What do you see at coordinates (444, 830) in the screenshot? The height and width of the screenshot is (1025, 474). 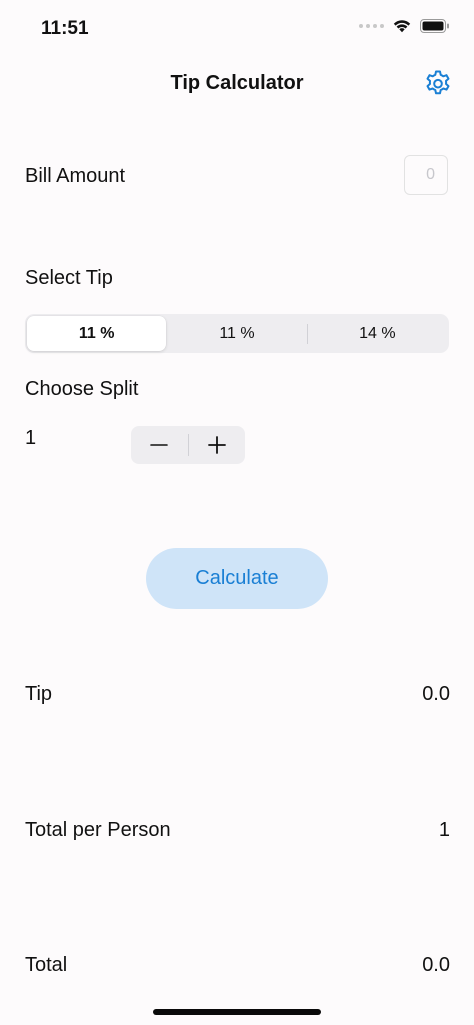 I see `total-per-person-value: 1` at bounding box center [444, 830].